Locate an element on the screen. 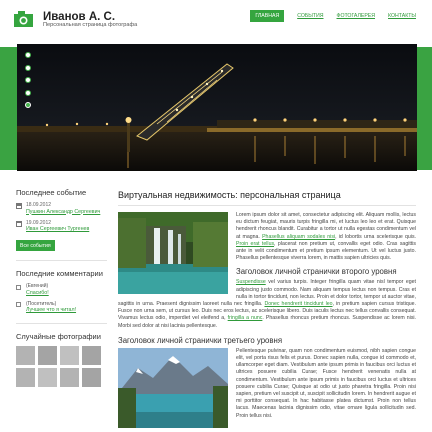 This screenshot has width=432, height=432. inline-link: Donec hendrerit tincidunt leo is located at coordinates (298, 304).